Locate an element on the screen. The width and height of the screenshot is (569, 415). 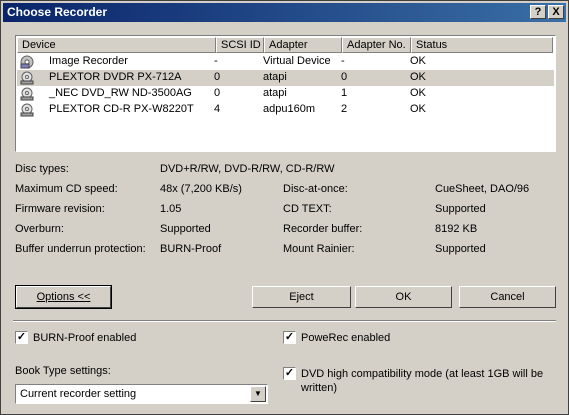
firmware-label: Firmware revision: is located at coordinates (60, 209).